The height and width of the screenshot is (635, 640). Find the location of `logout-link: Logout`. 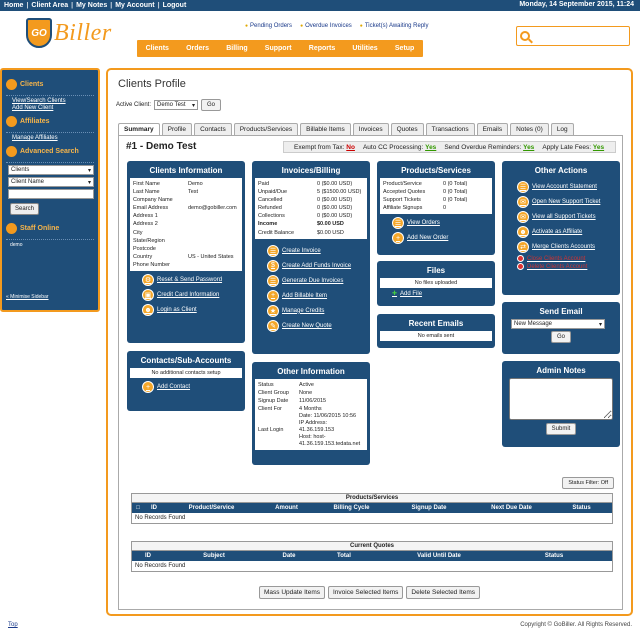

logout-link: Logout is located at coordinates (175, 5).